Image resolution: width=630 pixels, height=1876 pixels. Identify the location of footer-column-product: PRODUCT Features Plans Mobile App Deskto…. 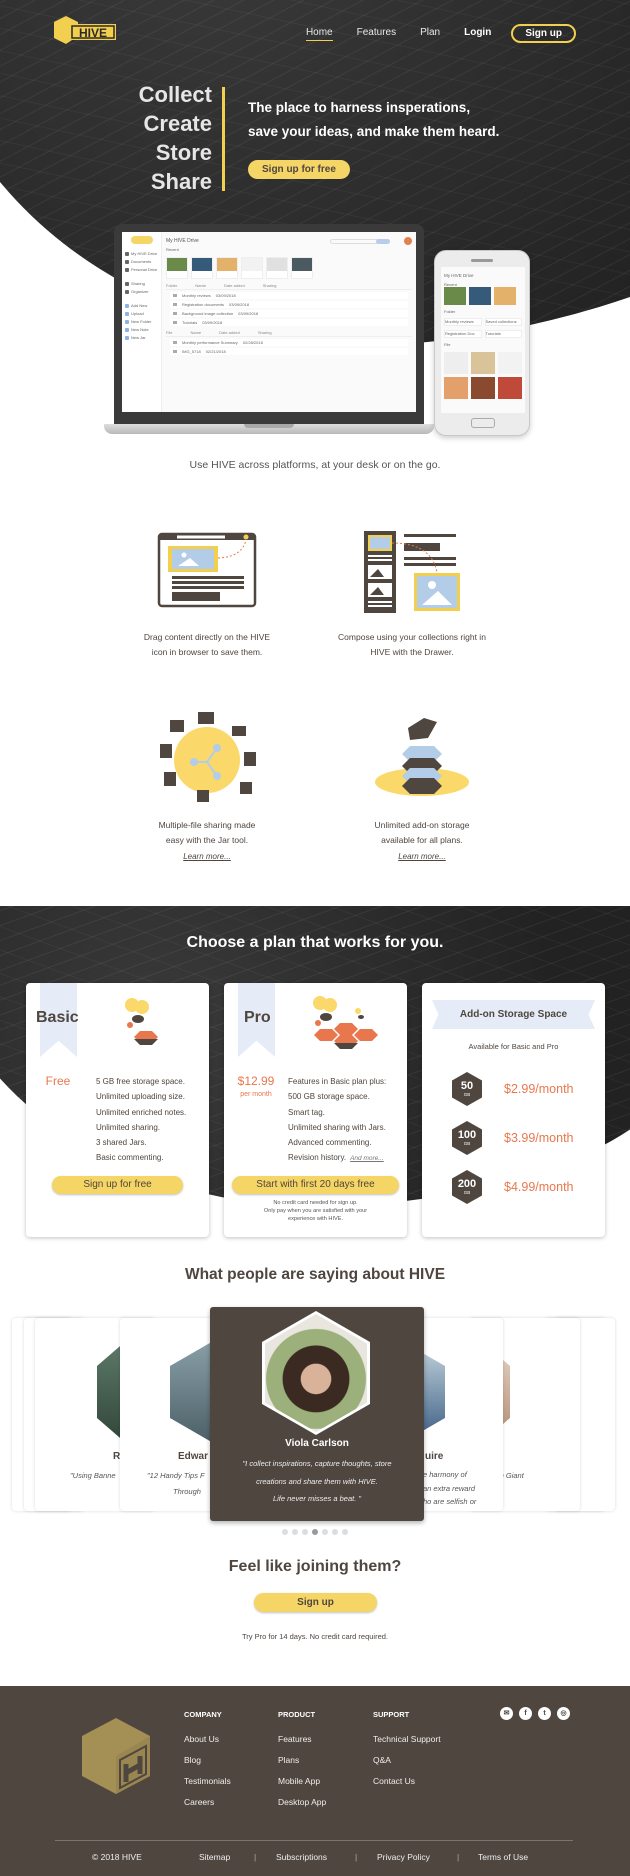
(302, 1761).